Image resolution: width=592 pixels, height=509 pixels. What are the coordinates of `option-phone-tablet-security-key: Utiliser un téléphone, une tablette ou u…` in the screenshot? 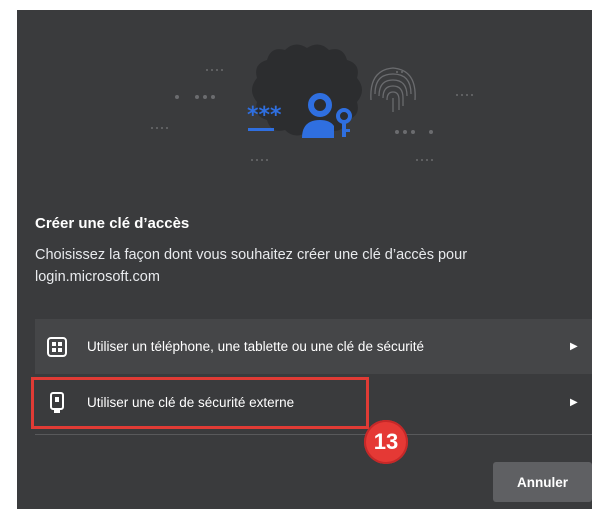 It's located at (313, 346).